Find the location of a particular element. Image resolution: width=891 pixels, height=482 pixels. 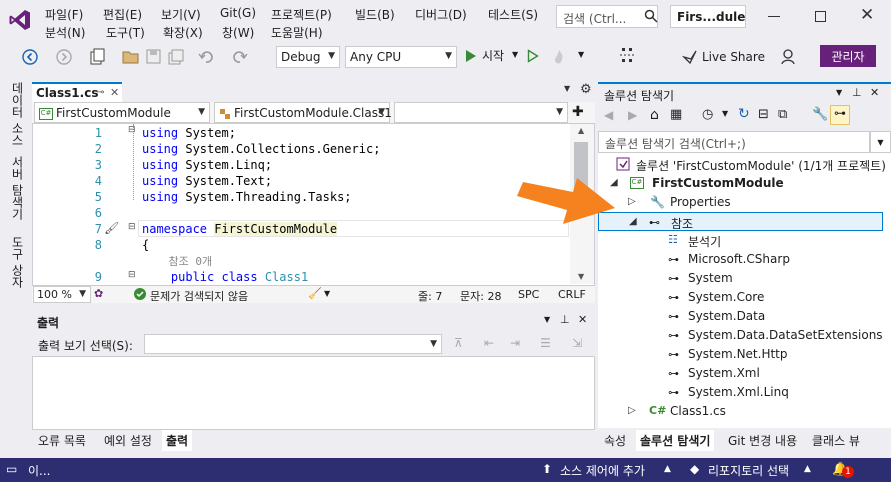

solution-platform-select: Any CPU ▼ is located at coordinates (401, 57).